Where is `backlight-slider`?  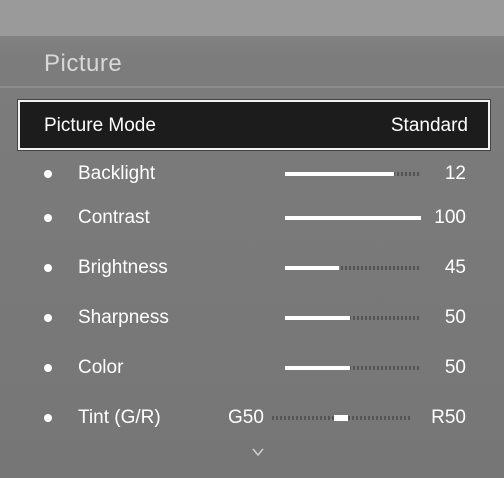
backlight-slider is located at coordinates (353, 174).